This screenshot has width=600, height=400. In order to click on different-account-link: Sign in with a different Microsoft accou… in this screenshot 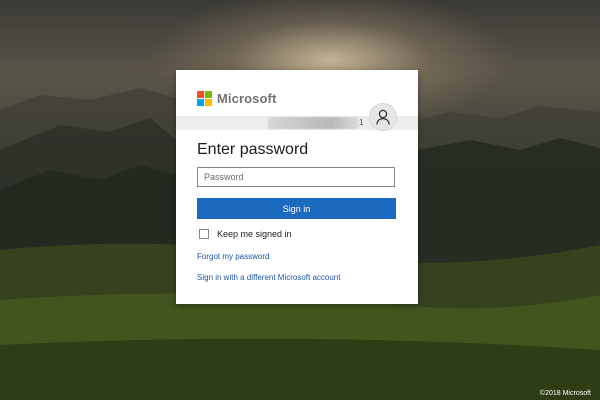, I will do `click(268, 277)`.